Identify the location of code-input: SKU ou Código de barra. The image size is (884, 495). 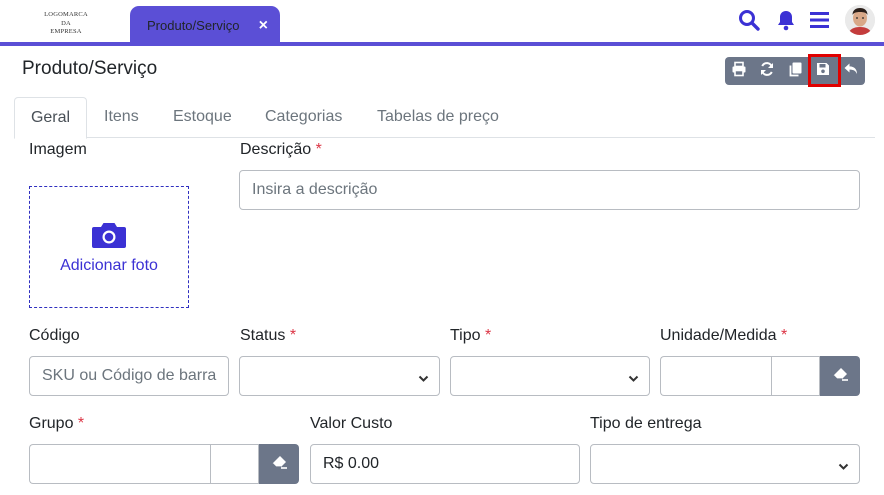
(129, 376).